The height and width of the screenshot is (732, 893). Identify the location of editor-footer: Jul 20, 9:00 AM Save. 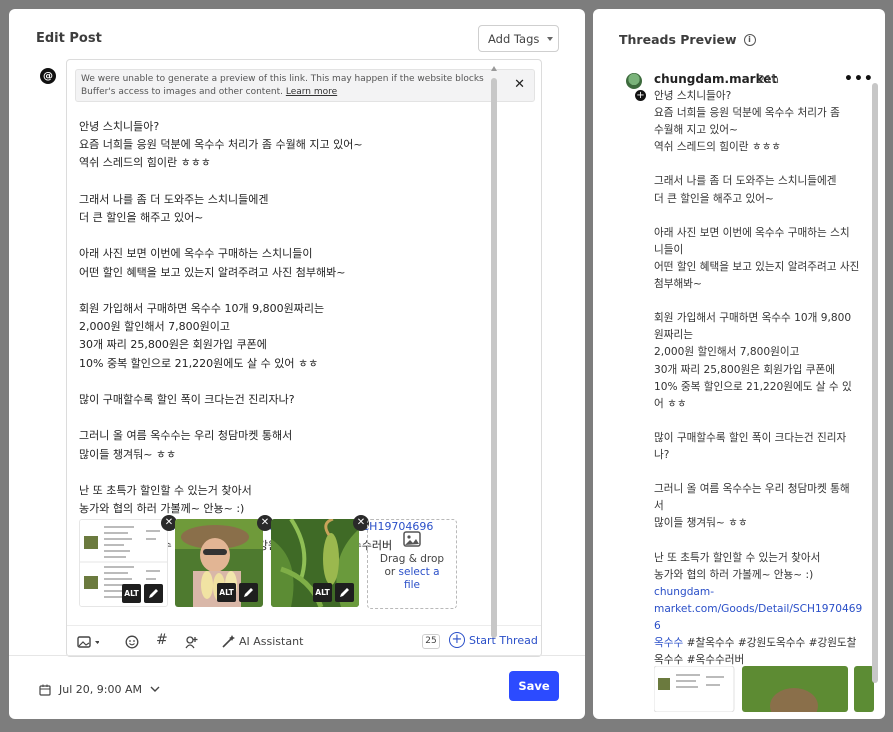
(297, 687).